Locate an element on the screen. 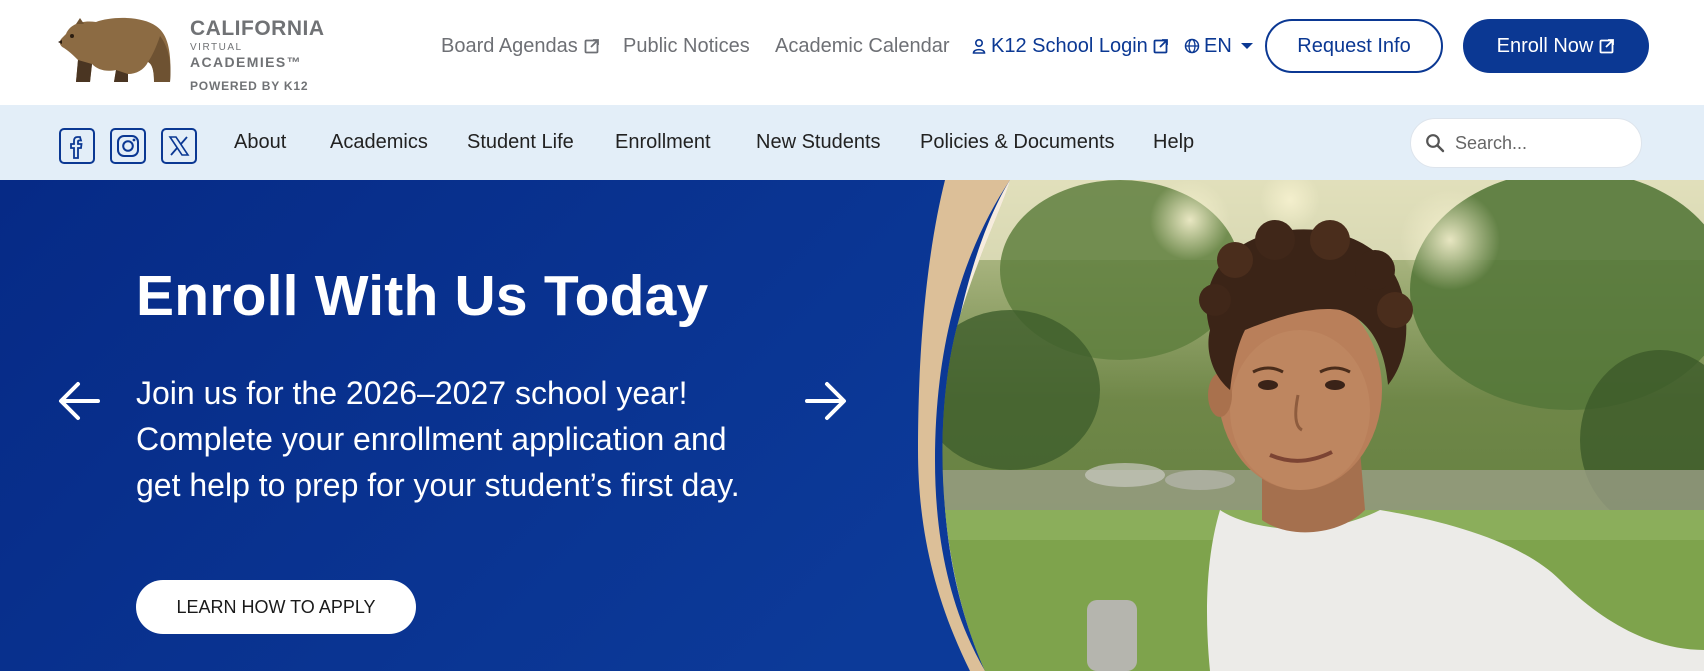  request-info-label: Request Info is located at coordinates (1354, 45).